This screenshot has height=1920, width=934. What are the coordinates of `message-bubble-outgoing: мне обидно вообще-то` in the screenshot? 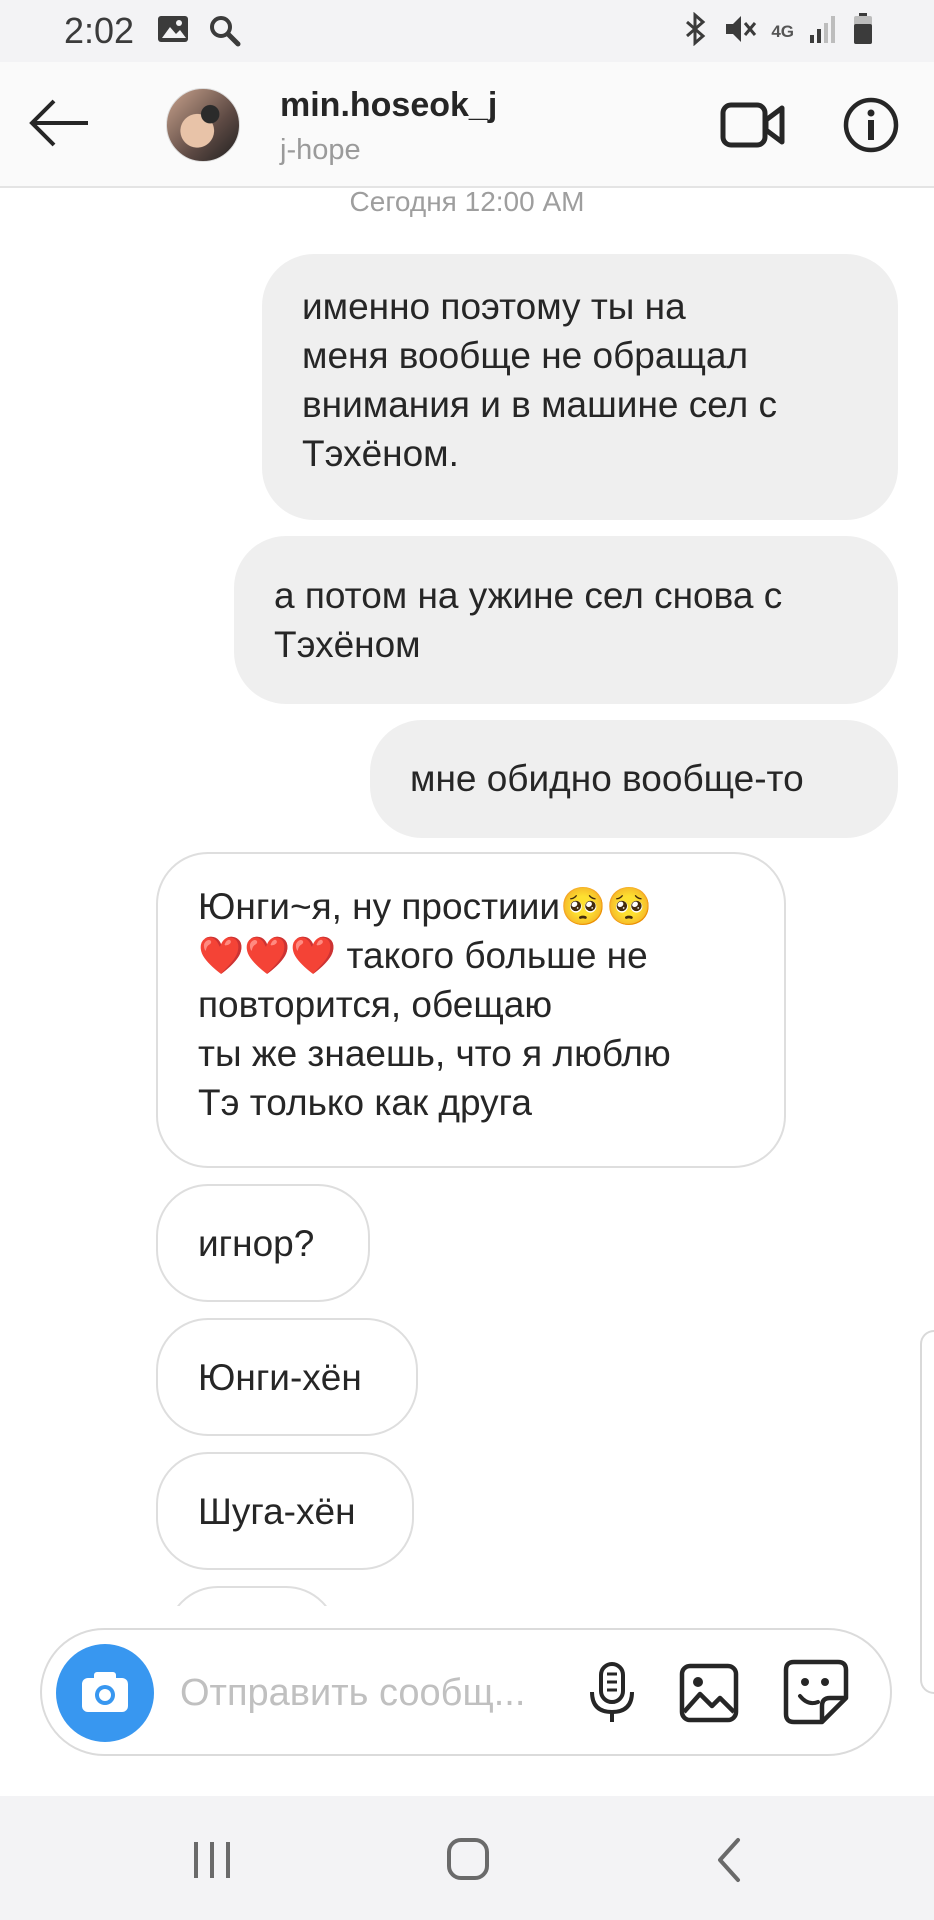 It's located at (634, 779).